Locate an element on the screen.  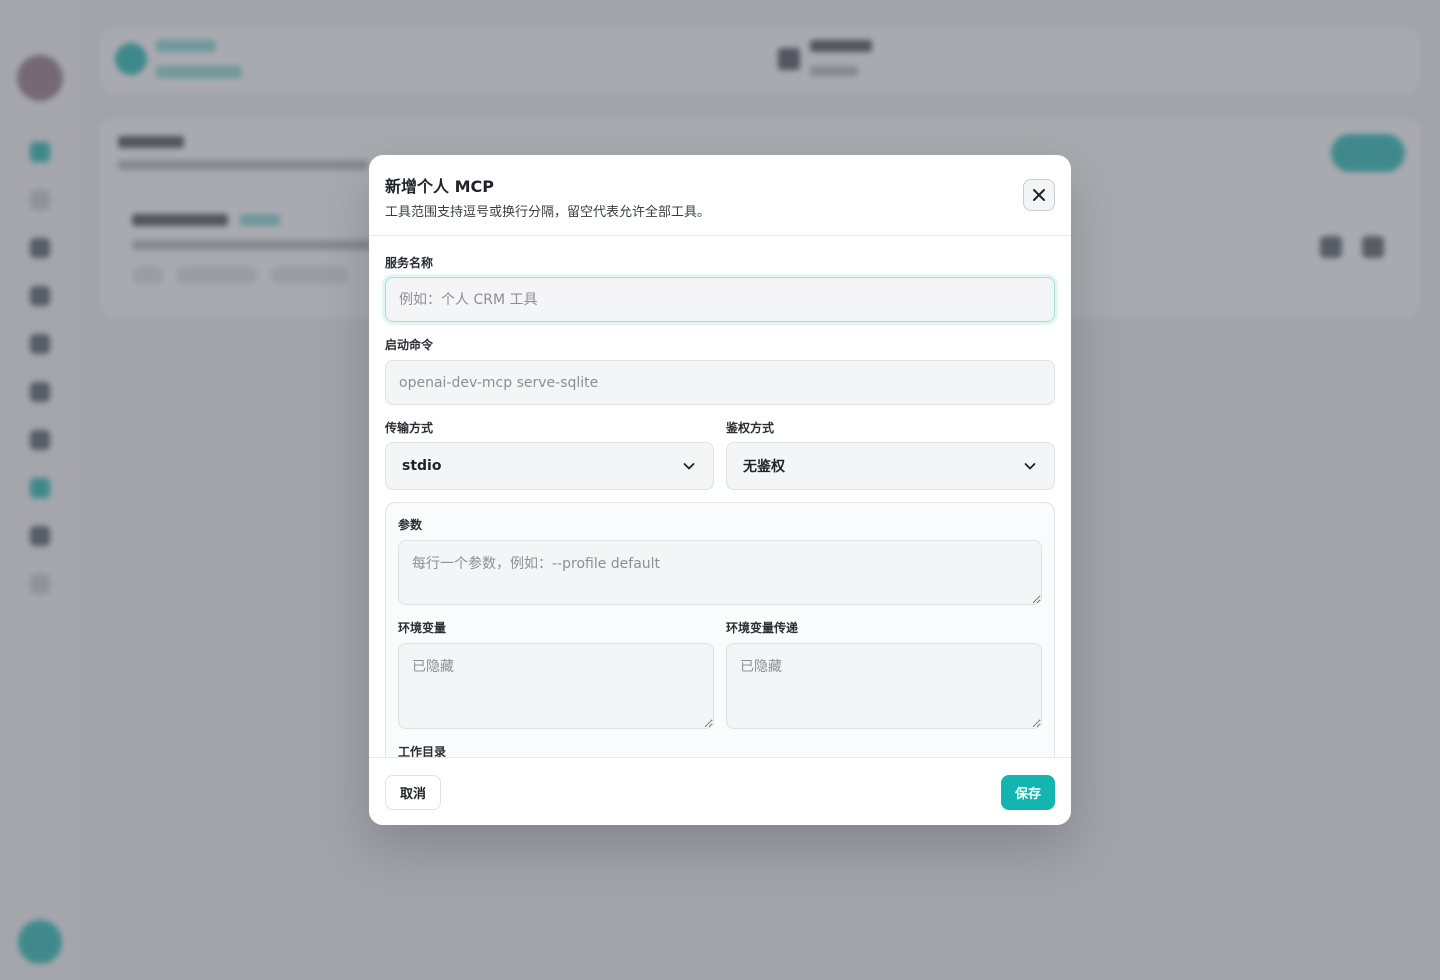
command-label: 启动命令 is located at coordinates (409, 345).